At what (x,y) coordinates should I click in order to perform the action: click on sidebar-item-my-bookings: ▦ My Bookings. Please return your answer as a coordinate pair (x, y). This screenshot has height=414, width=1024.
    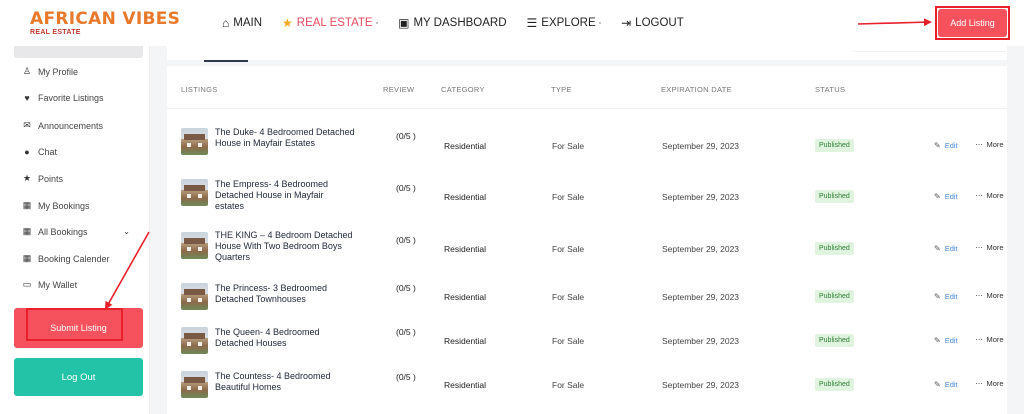
    Looking at the image, I should click on (80, 205).